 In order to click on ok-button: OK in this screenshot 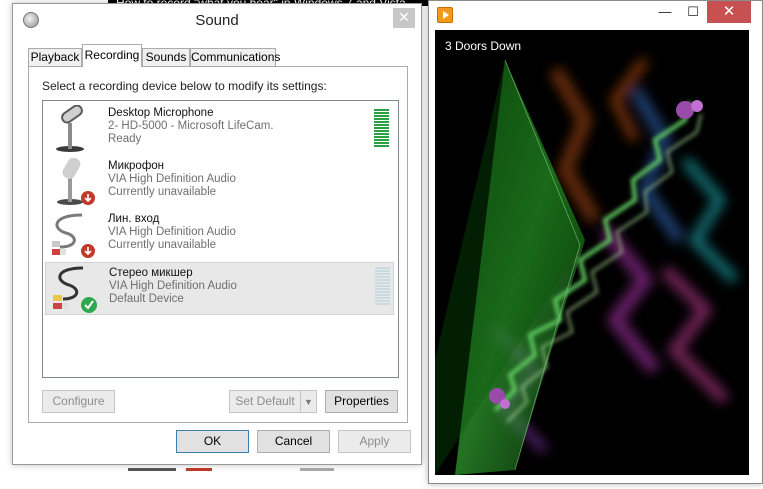, I will do `click(212, 441)`.